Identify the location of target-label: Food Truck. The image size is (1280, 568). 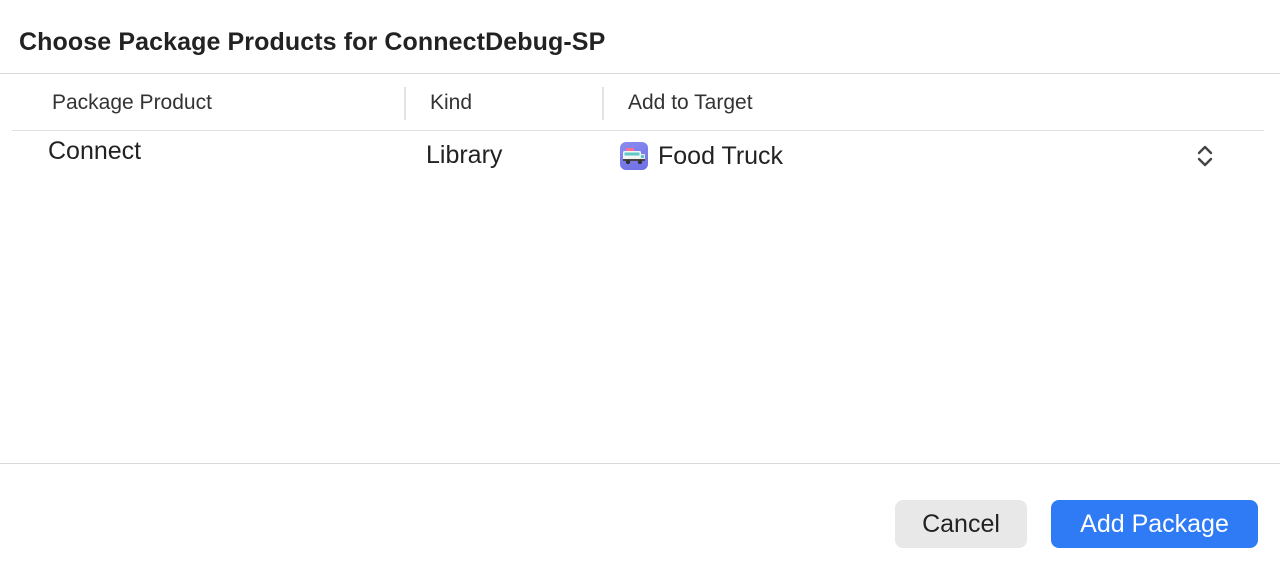
(721, 155).